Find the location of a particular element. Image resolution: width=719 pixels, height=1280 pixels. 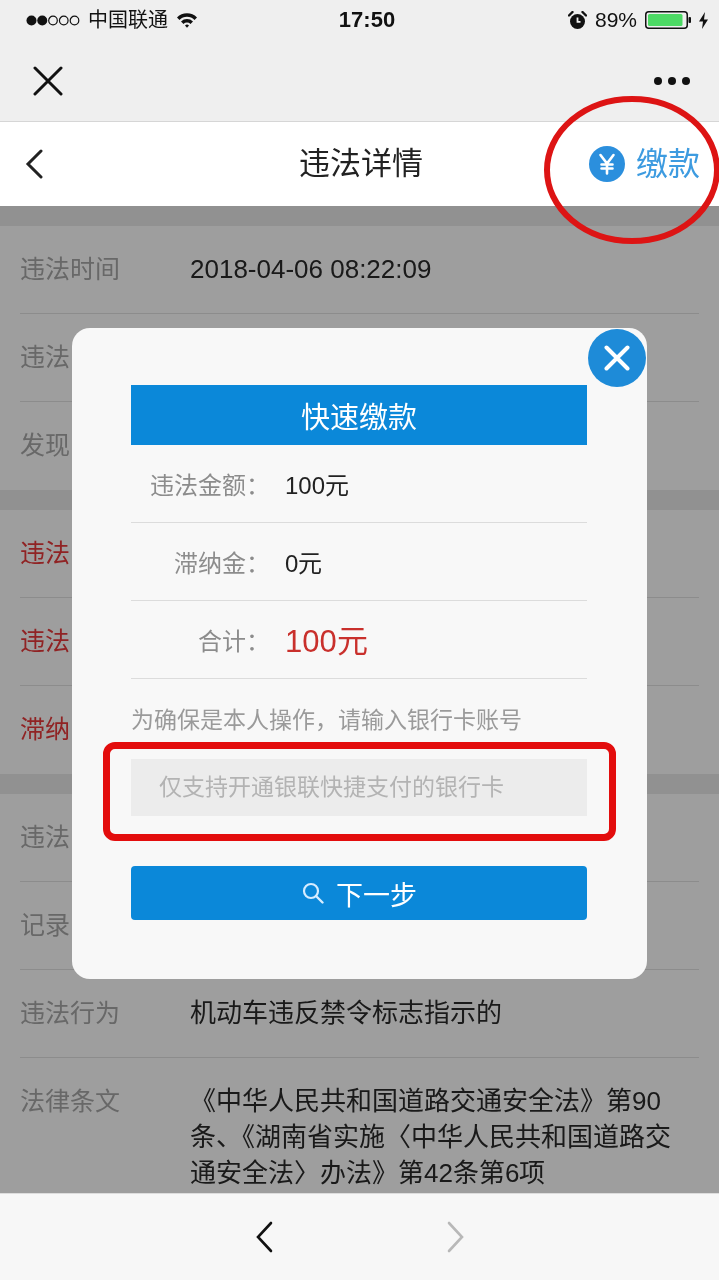

fee-value: 0元 is located at coordinates (304, 563).